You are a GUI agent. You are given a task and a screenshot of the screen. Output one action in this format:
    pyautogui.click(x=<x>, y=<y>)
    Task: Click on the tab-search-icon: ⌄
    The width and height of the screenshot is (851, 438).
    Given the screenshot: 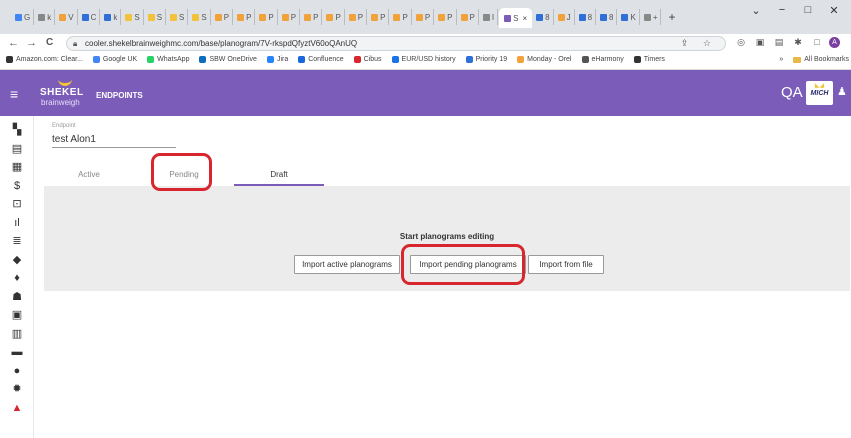 What is the action you would take?
    pyautogui.click(x=756, y=10)
    